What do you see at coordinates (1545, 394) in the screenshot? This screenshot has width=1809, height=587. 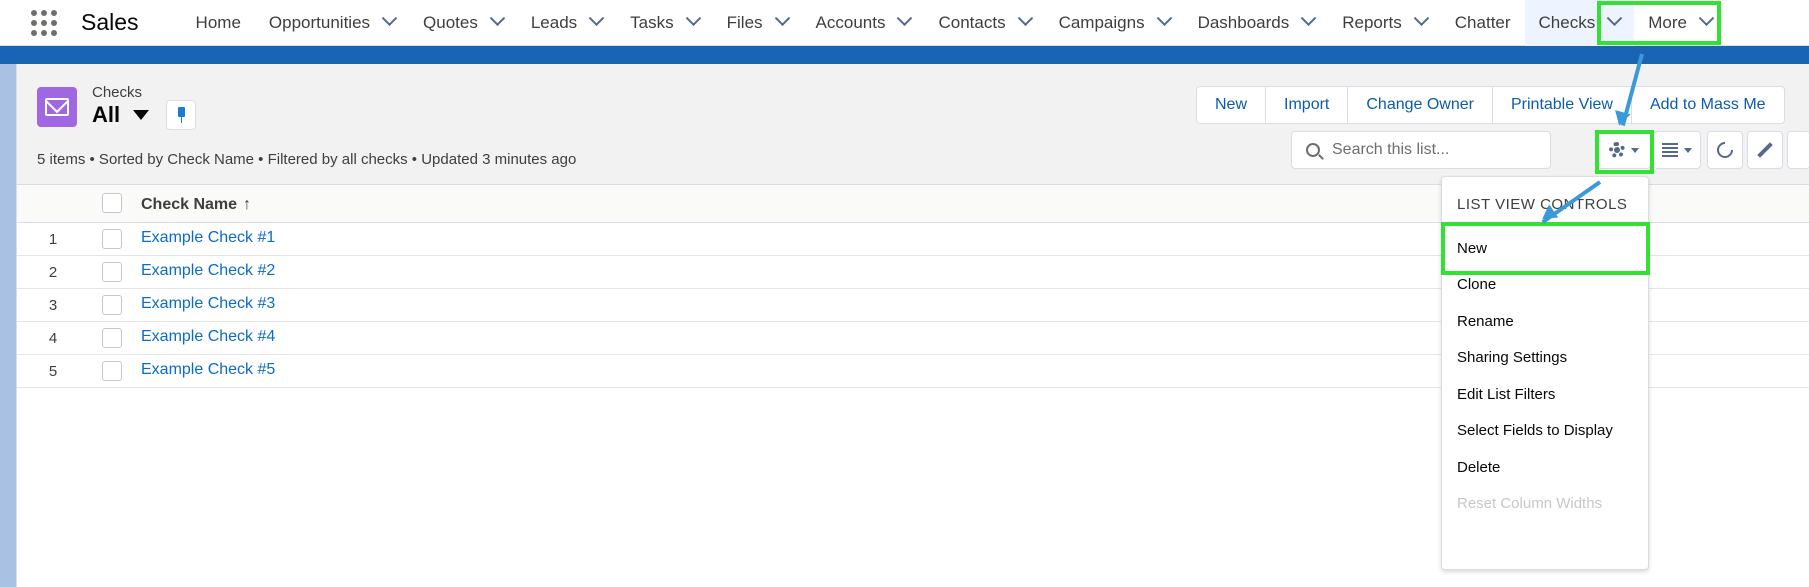 I see `menu-item-edit-list-filters: Edit List Filters` at bounding box center [1545, 394].